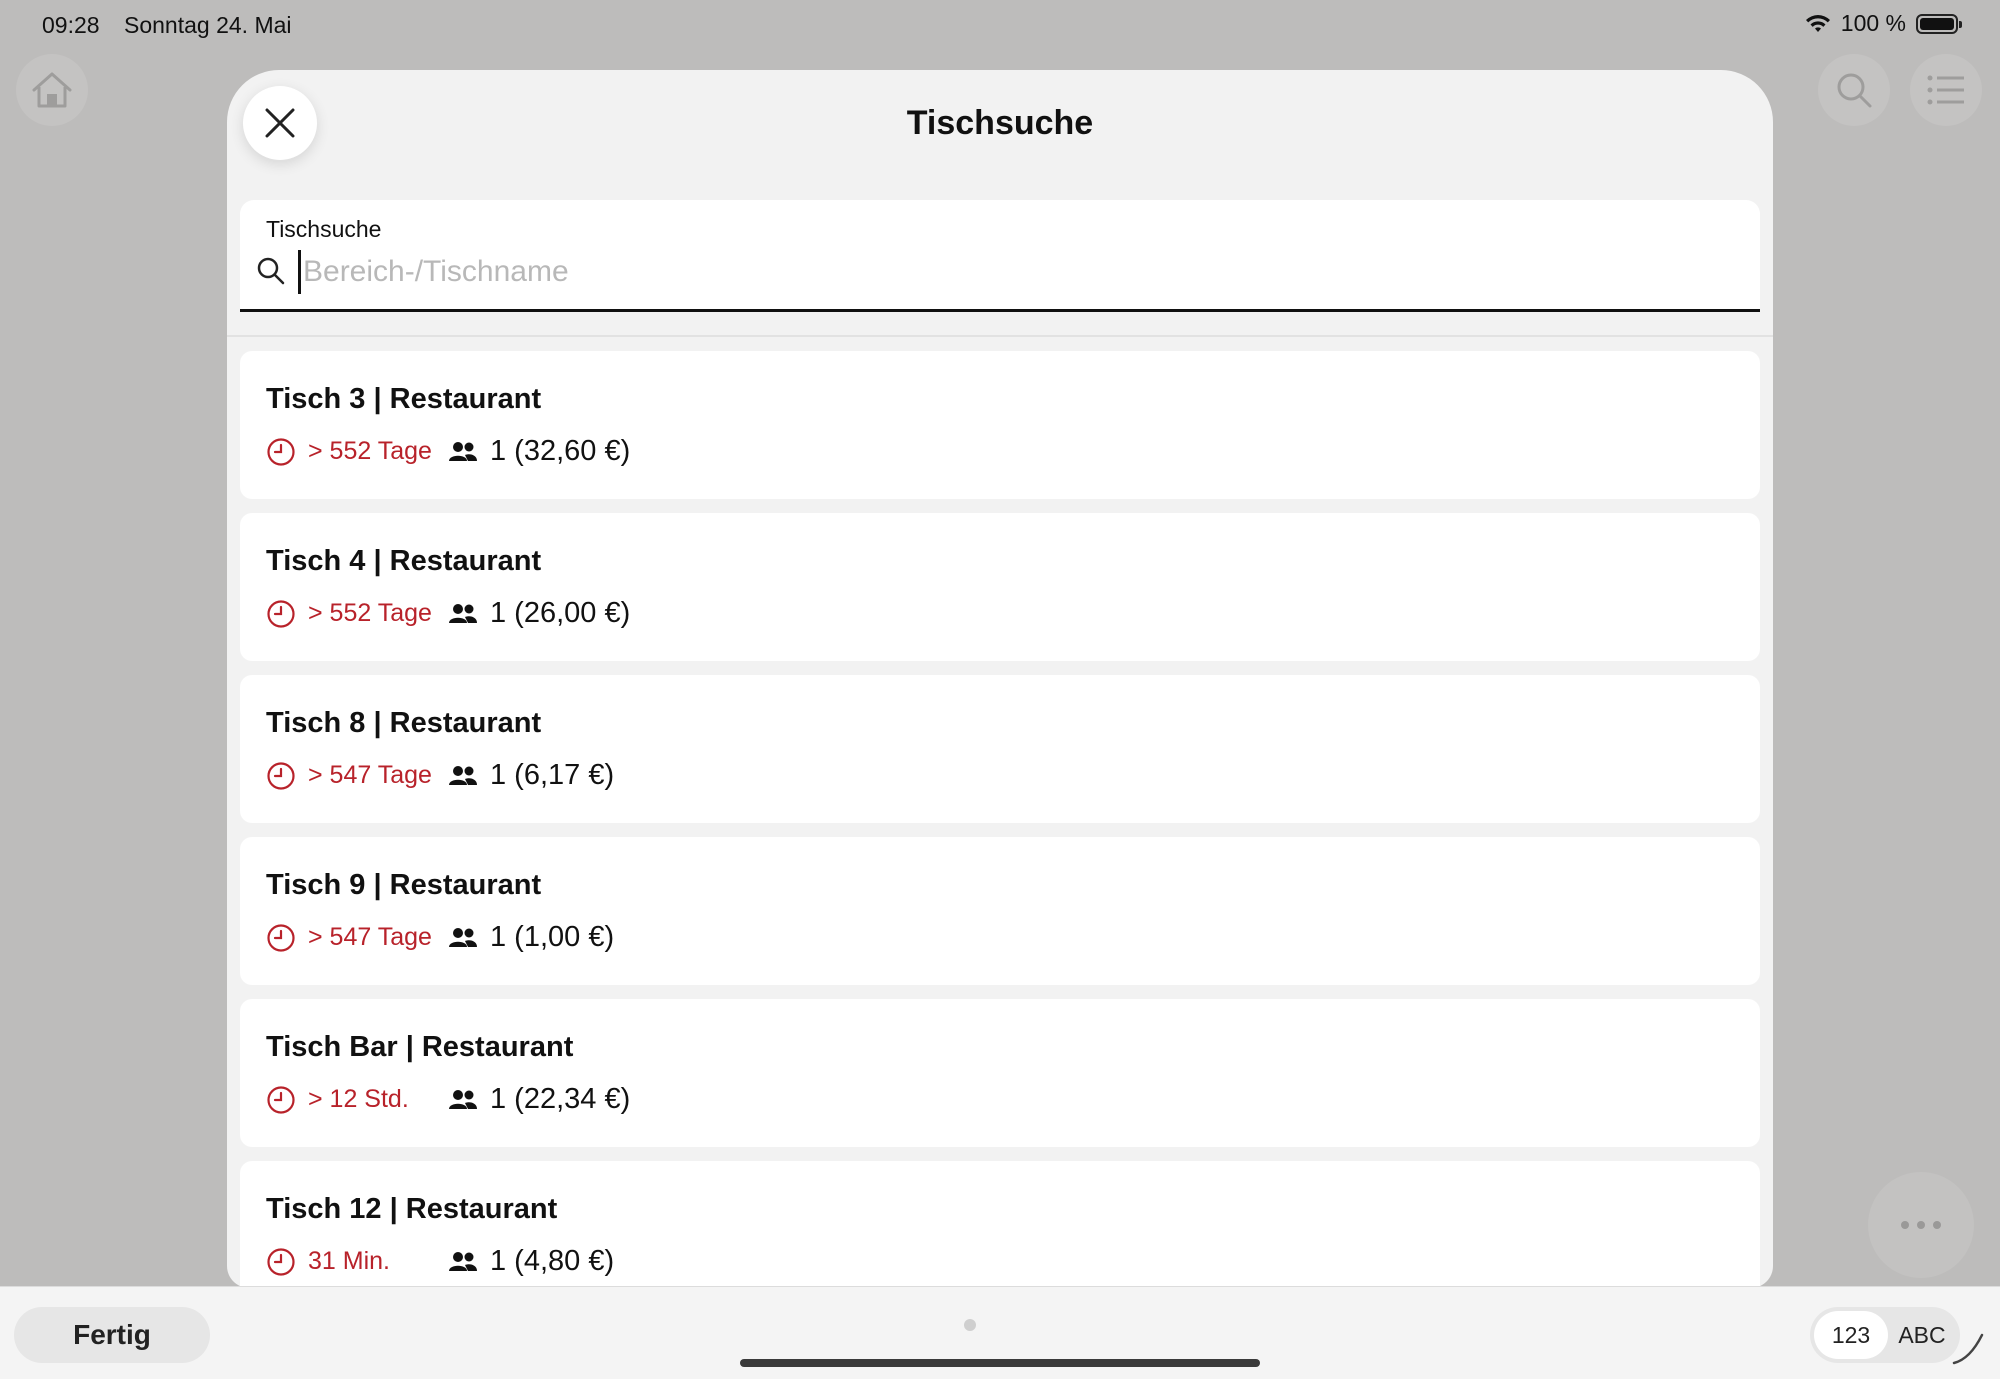  What do you see at coordinates (552, 775) in the screenshot?
I see `table-guests: 1 (6,17 €)` at bounding box center [552, 775].